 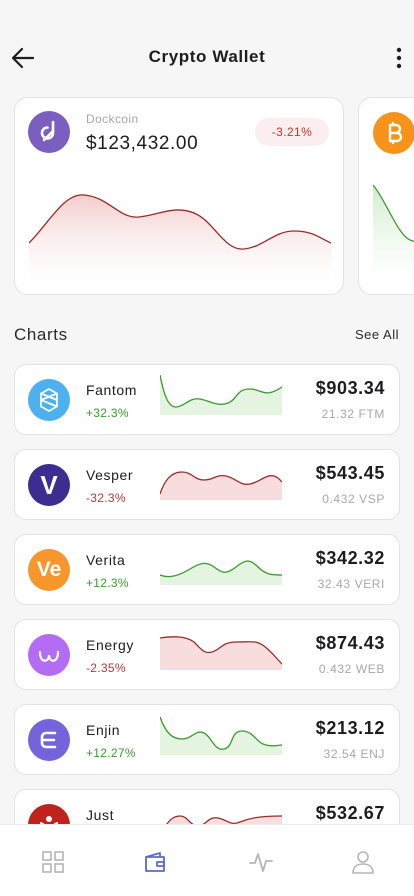 I want to click on coin-price: $342.32, so click(x=350, y=558).